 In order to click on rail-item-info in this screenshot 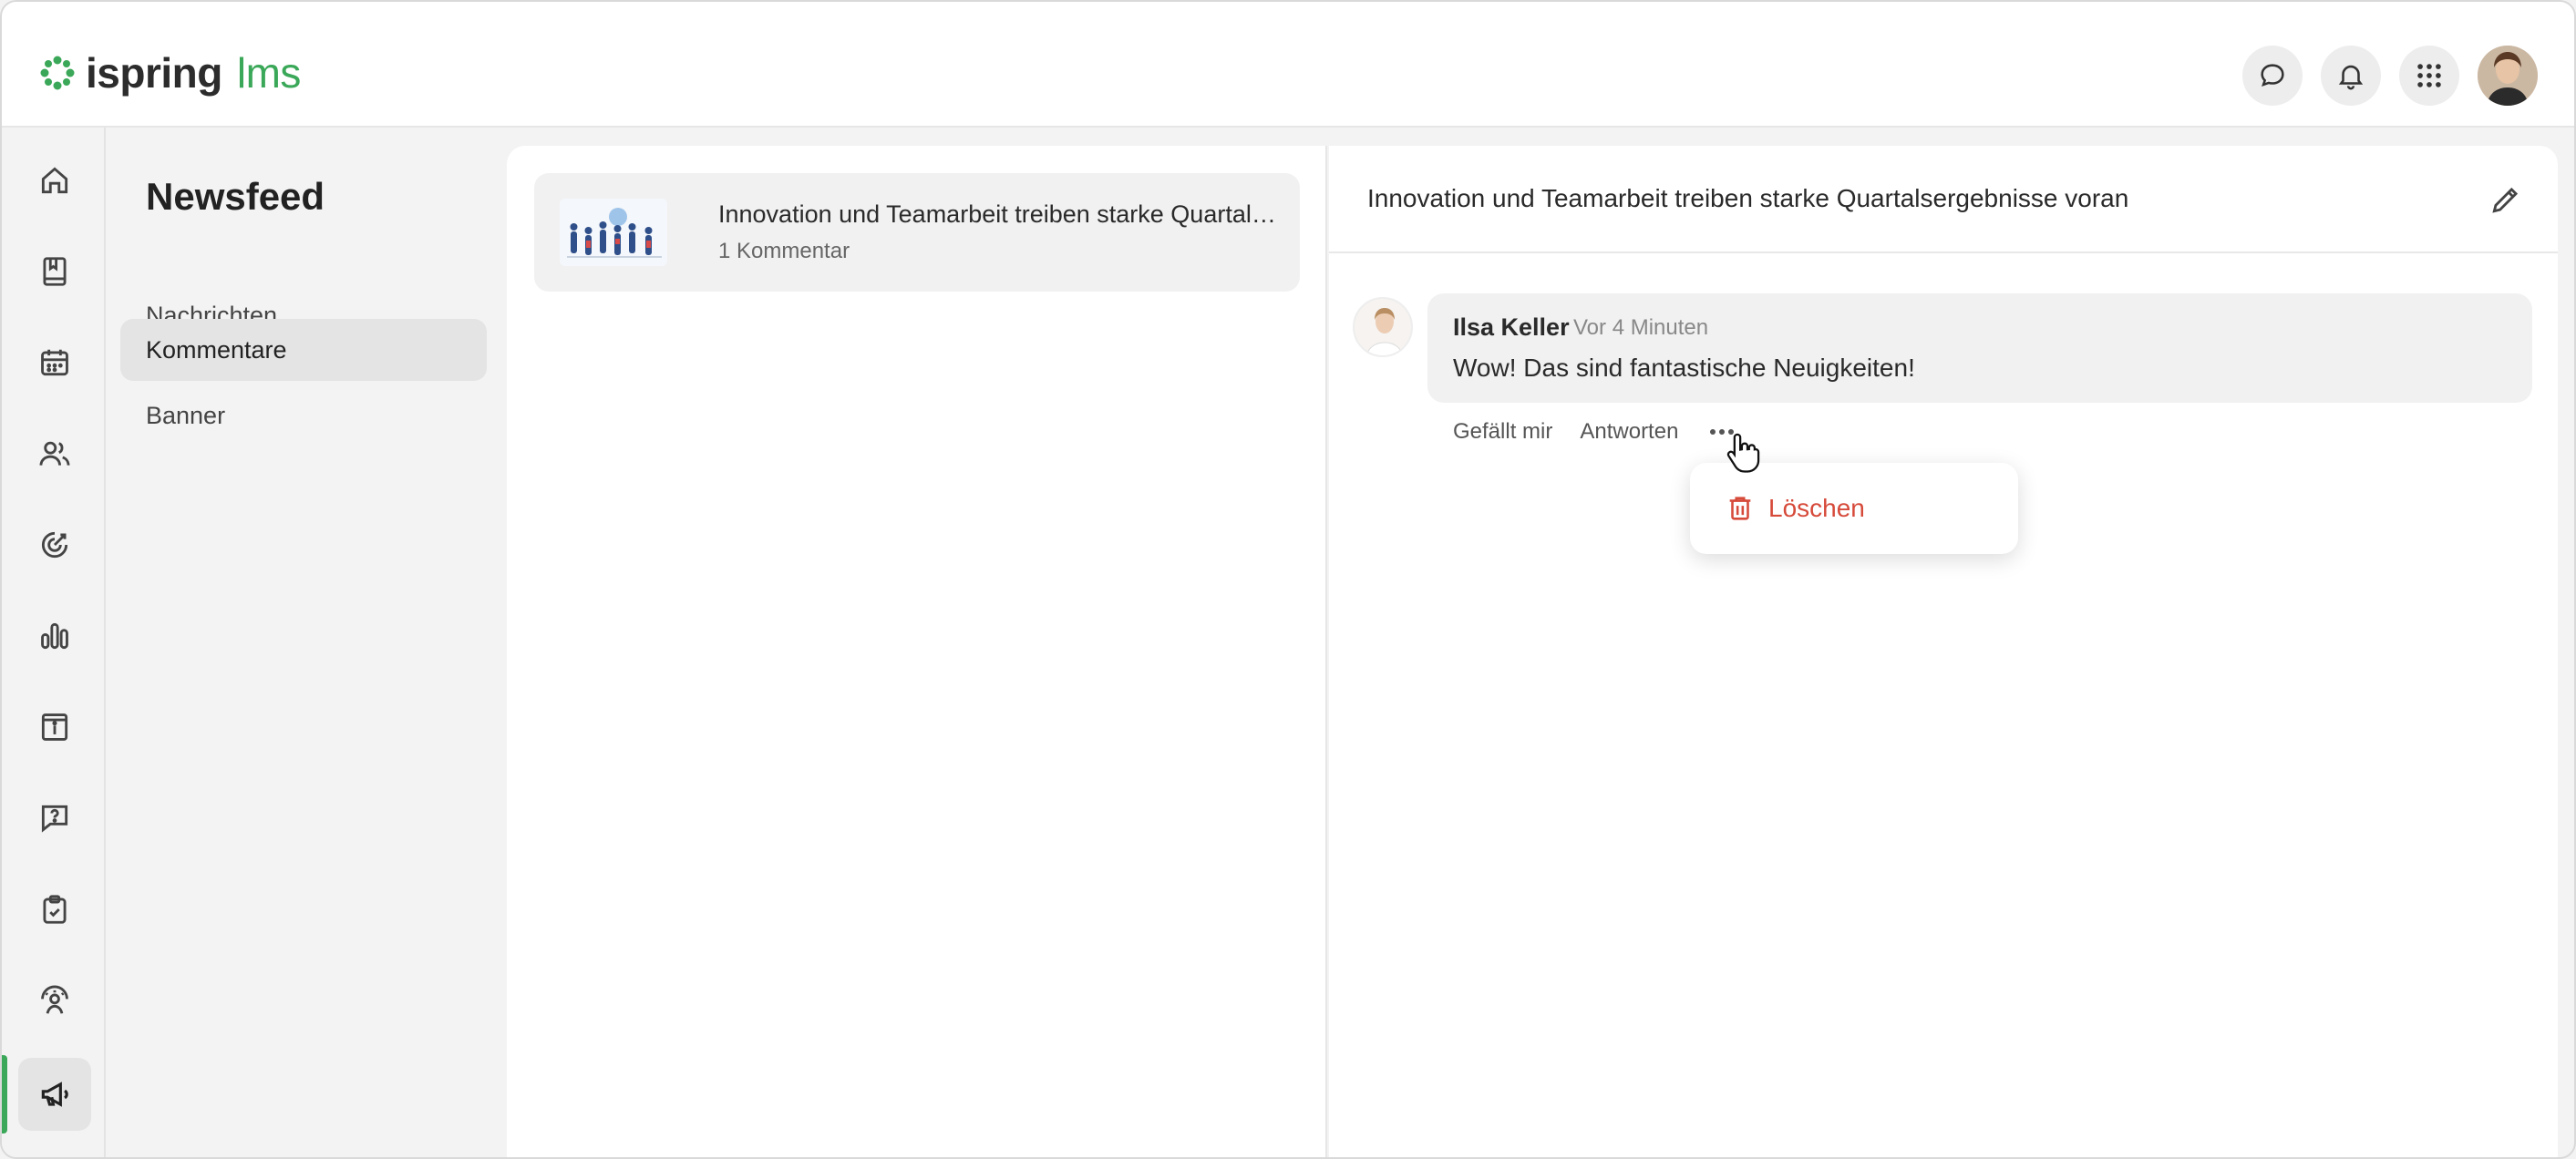, I will do `click(54, 727)`.